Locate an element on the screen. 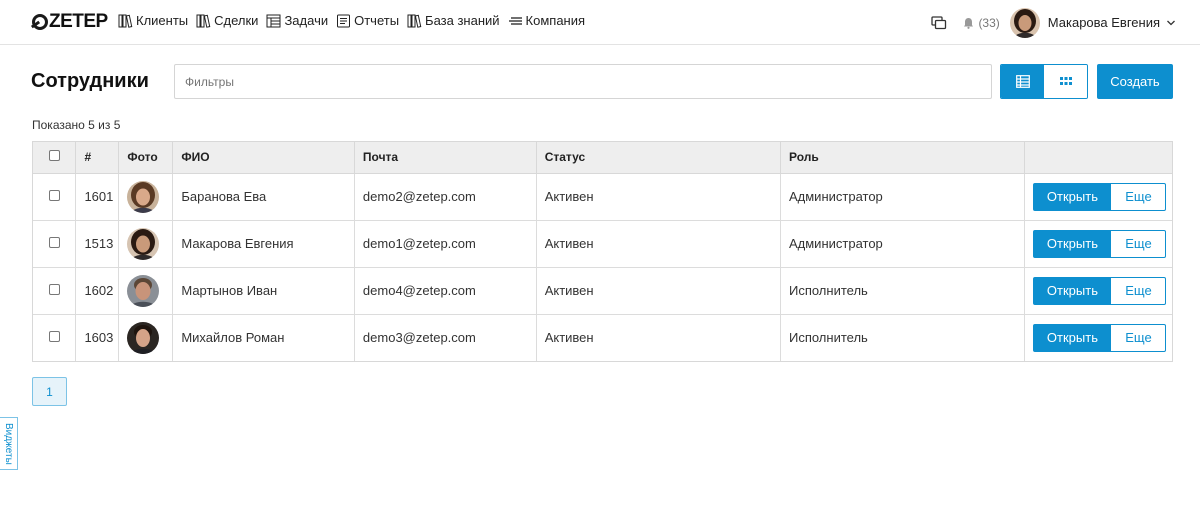 Image resolution: width=1200 pixels, height=531 pixels. column-header-status: Статус is located at coordinates (658, 158).